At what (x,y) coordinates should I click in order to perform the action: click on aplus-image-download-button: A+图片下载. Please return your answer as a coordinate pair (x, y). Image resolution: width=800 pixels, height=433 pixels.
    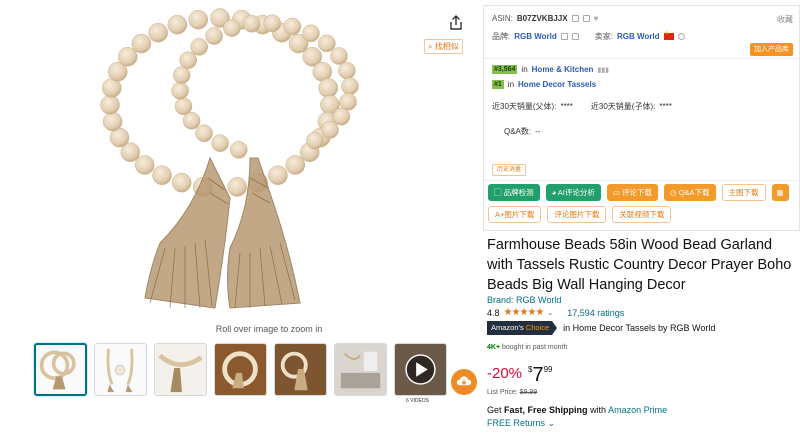
    Looking at the image, I should click on (515, 214).